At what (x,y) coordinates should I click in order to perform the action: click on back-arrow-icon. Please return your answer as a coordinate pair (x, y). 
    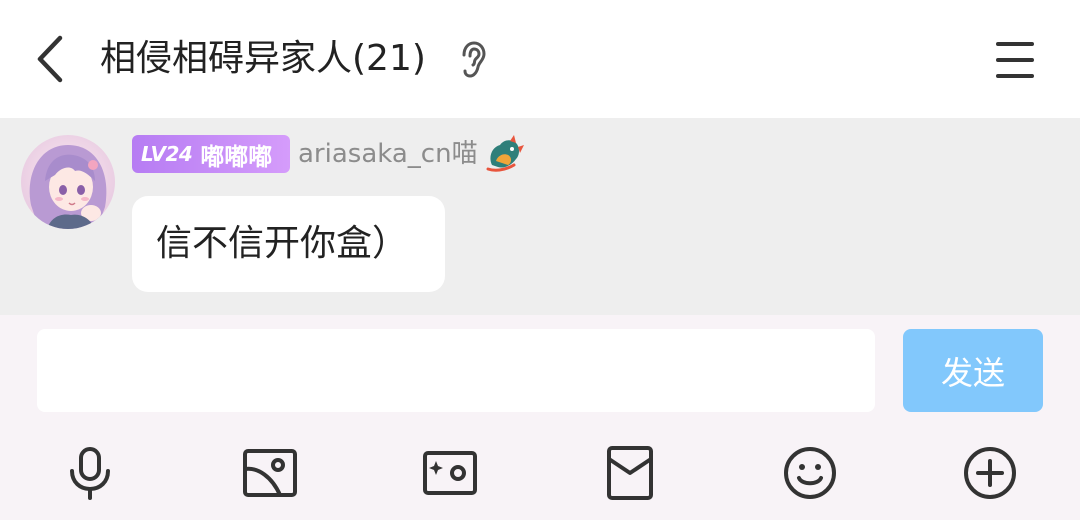
    Looking at the image, I should click on (50, 59).